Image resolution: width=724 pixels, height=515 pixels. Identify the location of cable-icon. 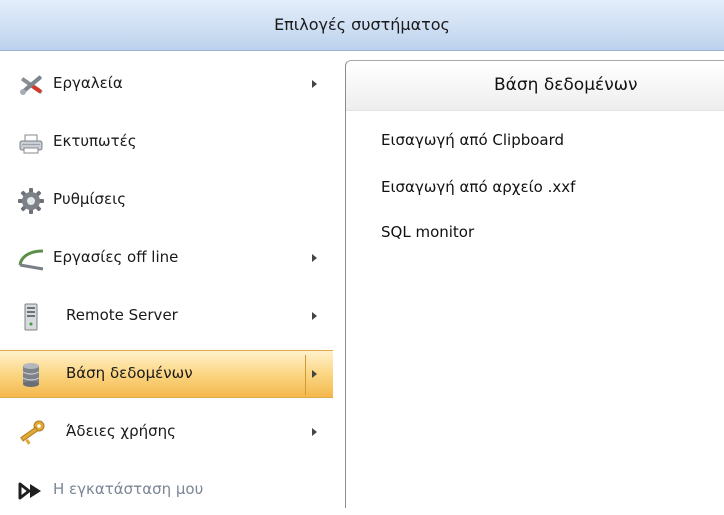
(31, 259).